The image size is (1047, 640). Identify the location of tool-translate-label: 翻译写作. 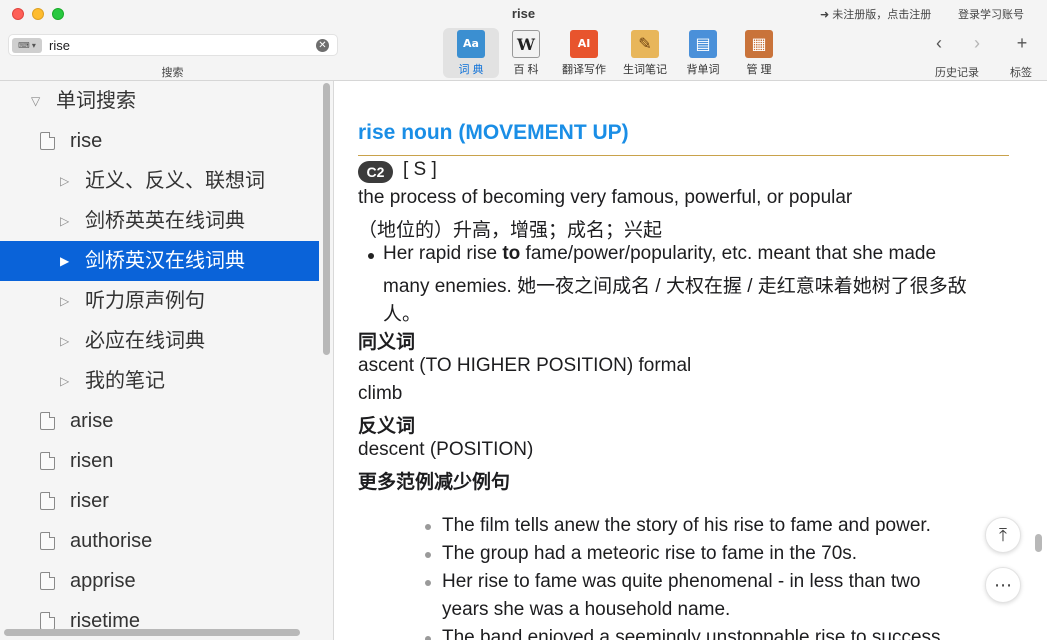
(584, 70).